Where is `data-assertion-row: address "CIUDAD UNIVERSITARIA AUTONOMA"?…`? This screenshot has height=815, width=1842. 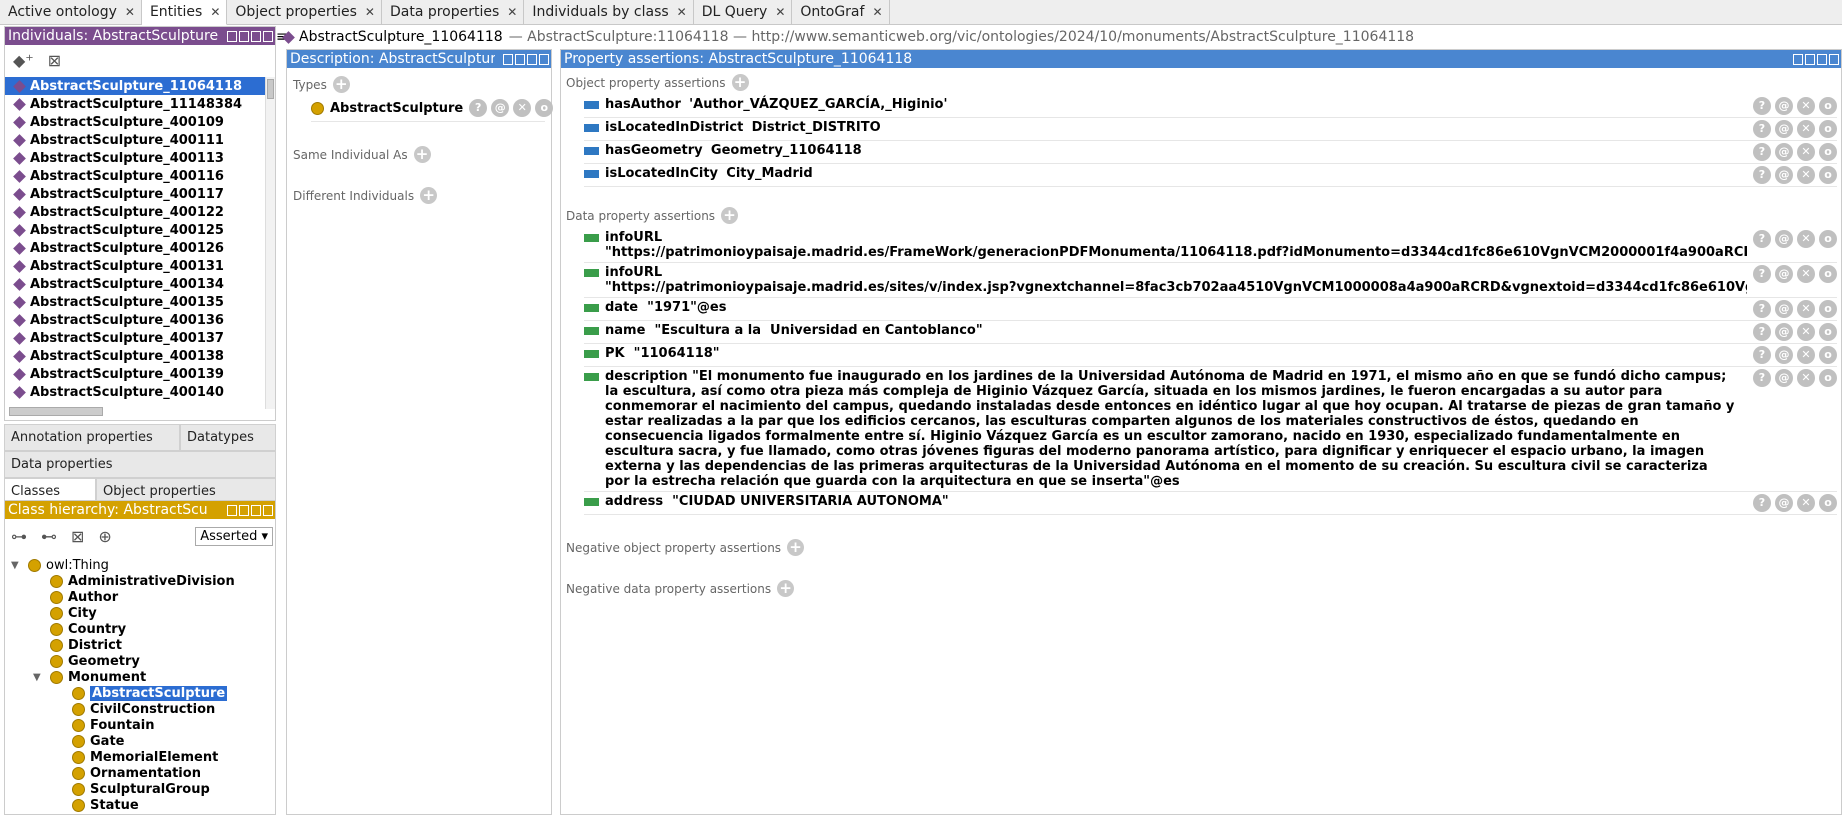
data-assertion-row: address "CIUDAD UNIVERSITARIA AUTONOMA"?… is located at coordinates (1210, 503).